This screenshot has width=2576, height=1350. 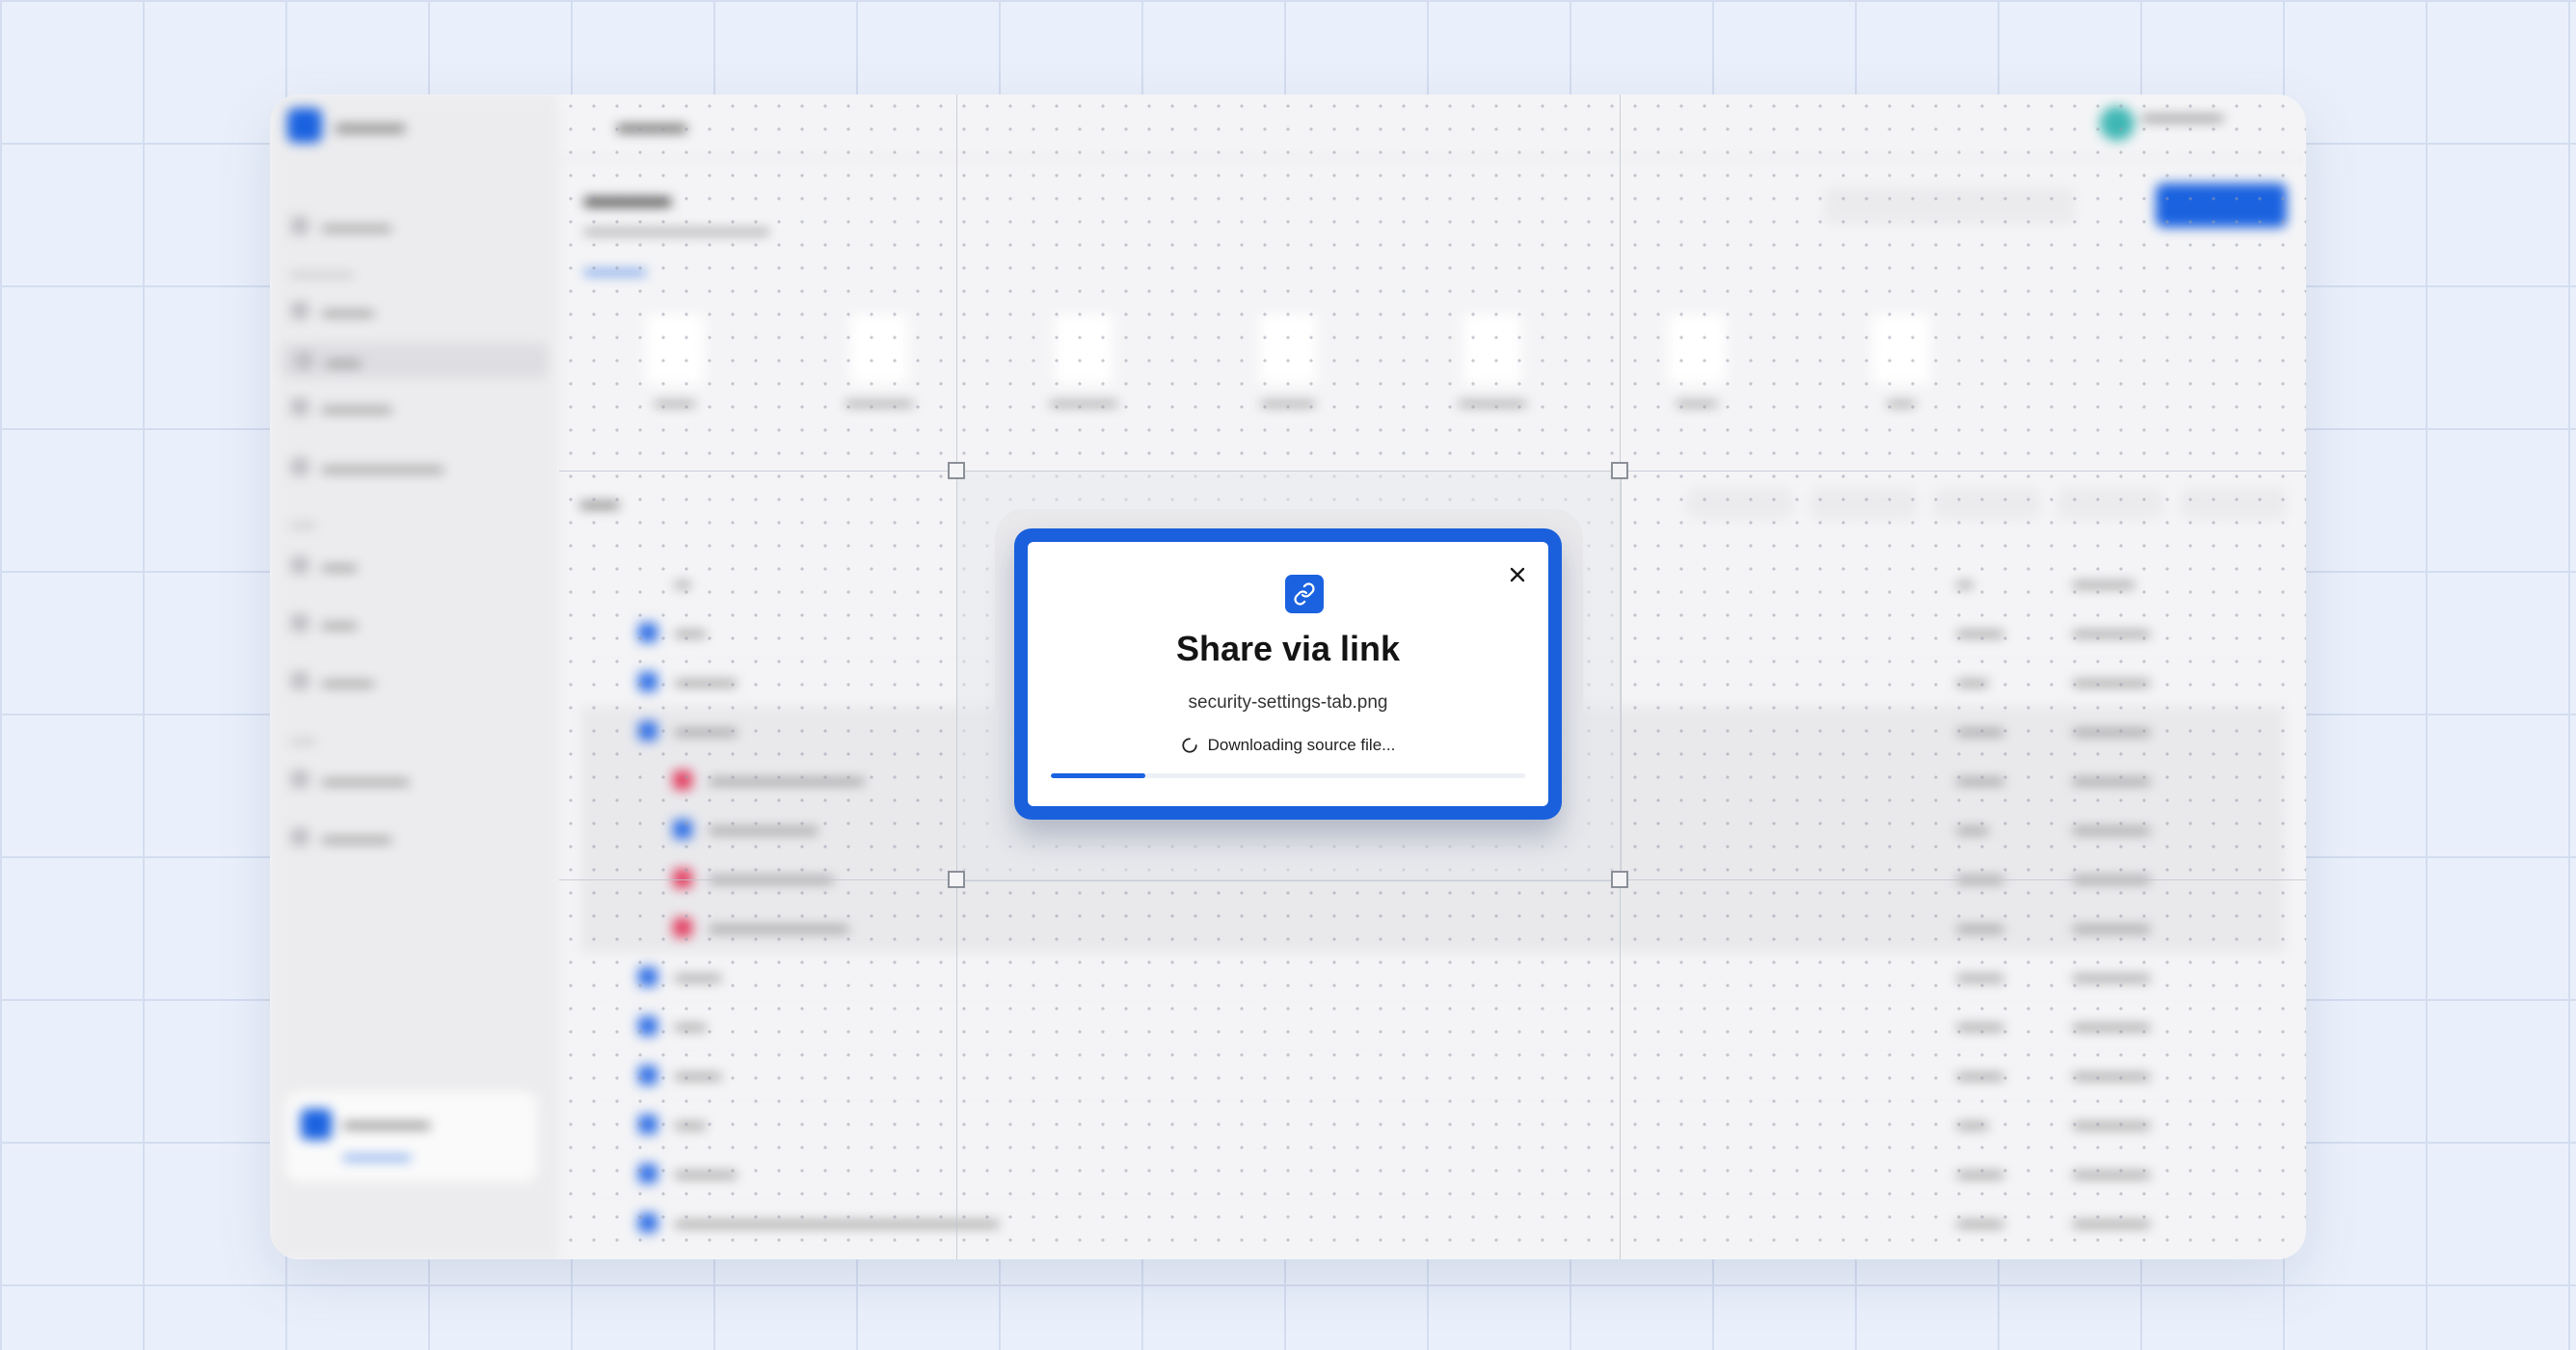 What do you see at coordinates (1433, 1124) in the screenshot?
I see `table-row: ▬▬ ▬▬ ▬▬▬▬▬` at bounding box center [1433, 1124].